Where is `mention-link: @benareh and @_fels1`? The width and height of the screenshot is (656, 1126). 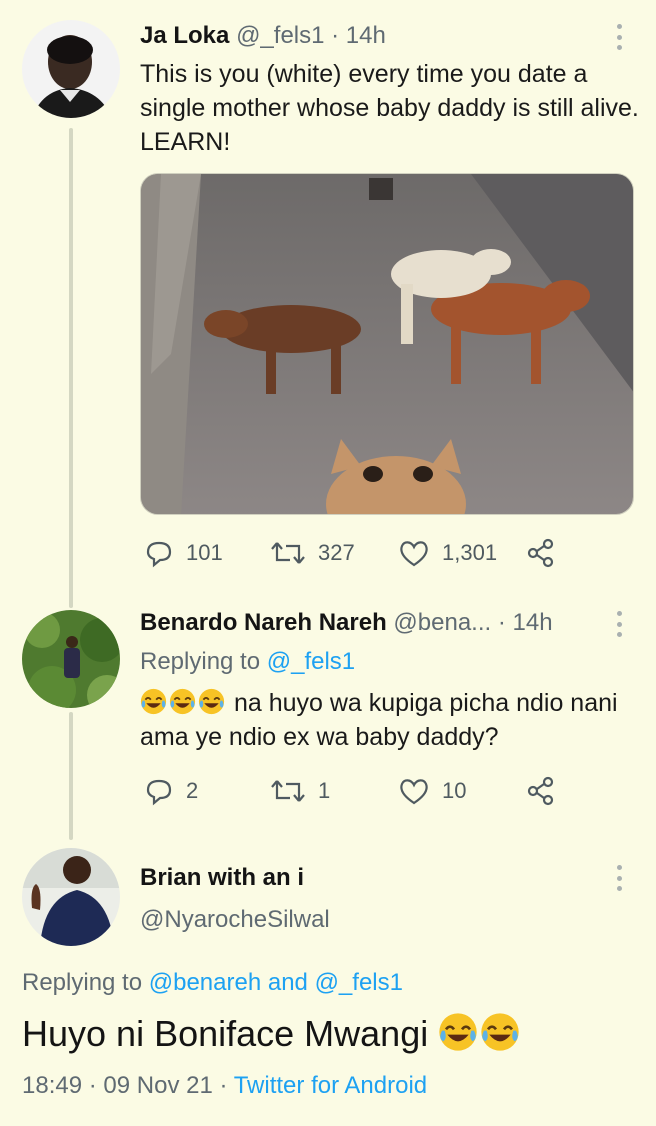 mention-link: @benareh and @_fels1 is located at coordinates (276, 982).